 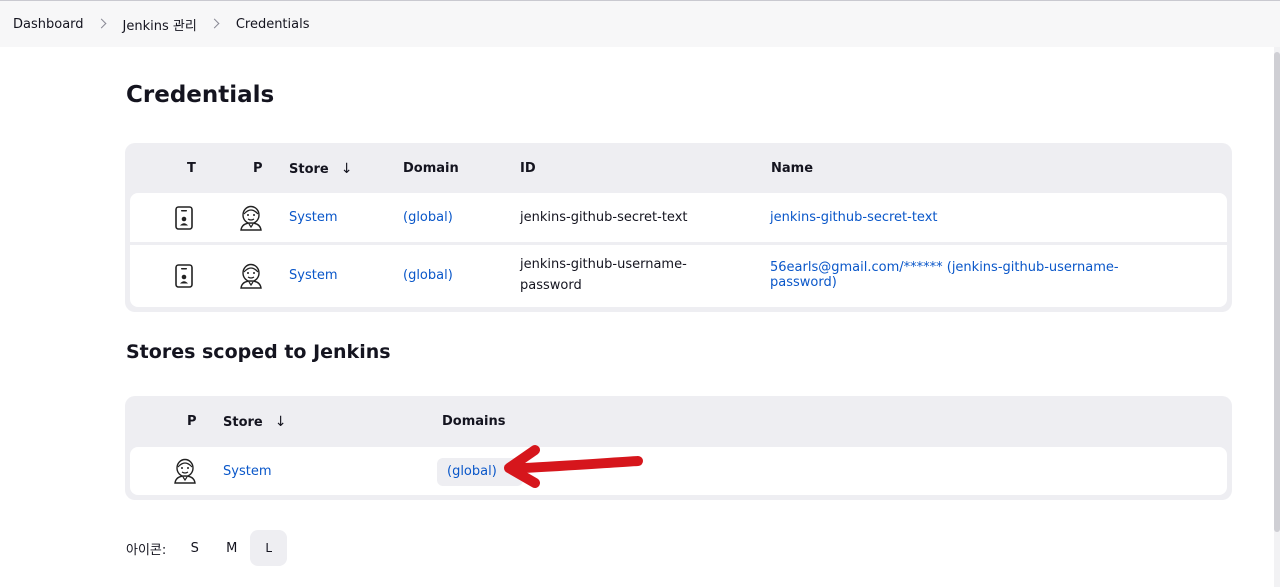 I want to click on credential-id: jenkins-github-username- password, so click(x=603, y=275).